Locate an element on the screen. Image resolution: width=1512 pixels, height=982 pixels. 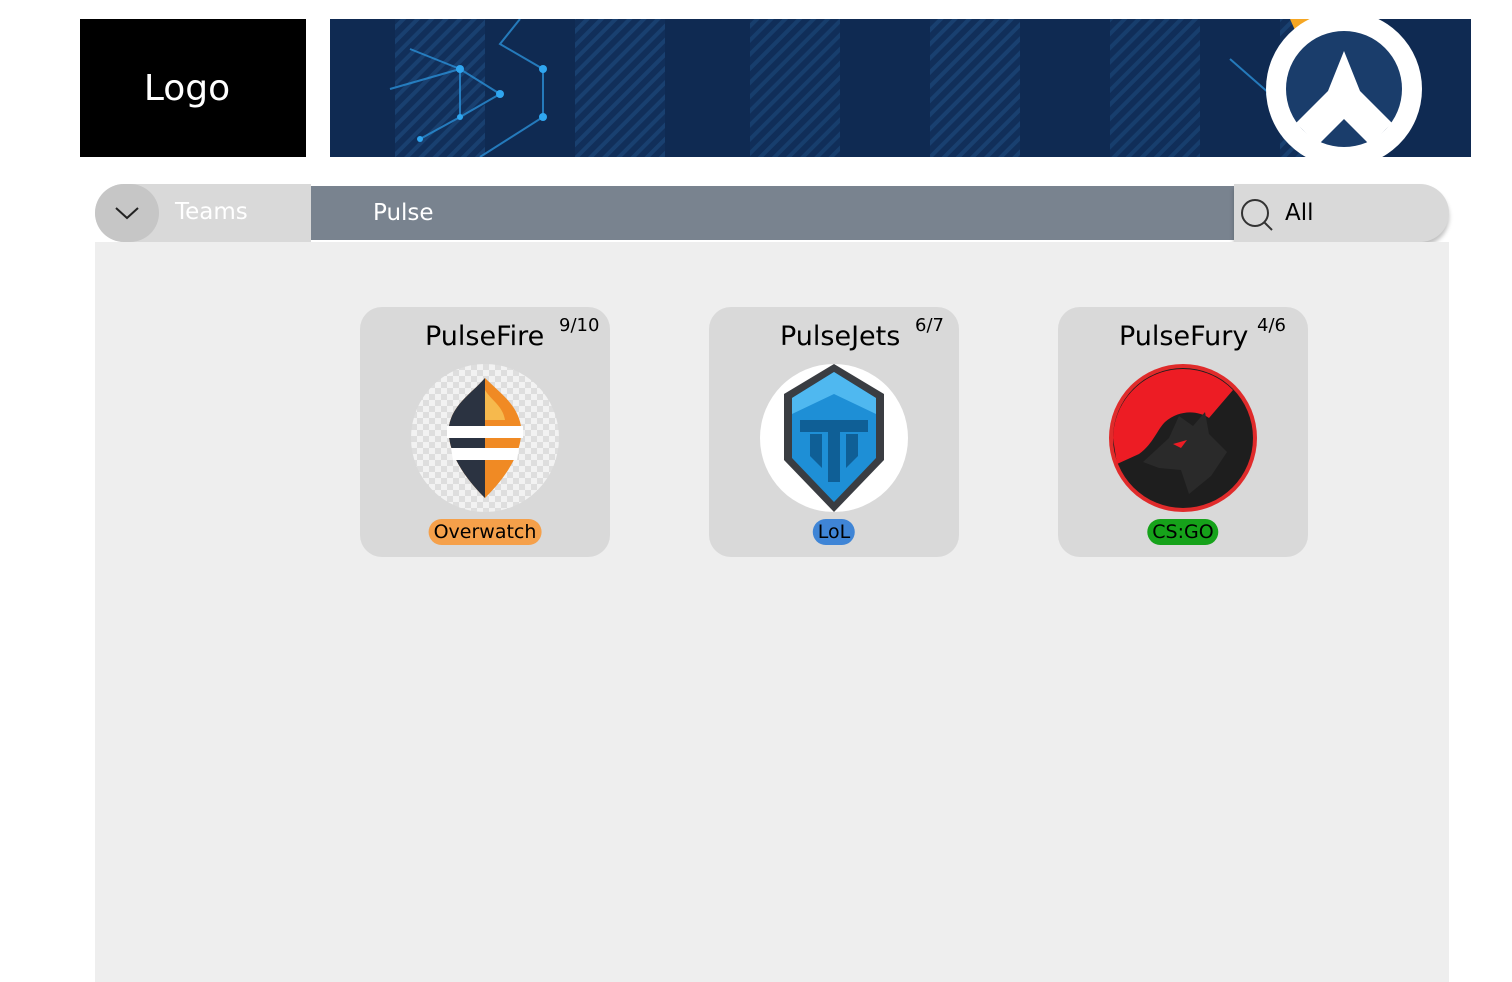
team-name: PulseFire is located at coordinates (485, 336).